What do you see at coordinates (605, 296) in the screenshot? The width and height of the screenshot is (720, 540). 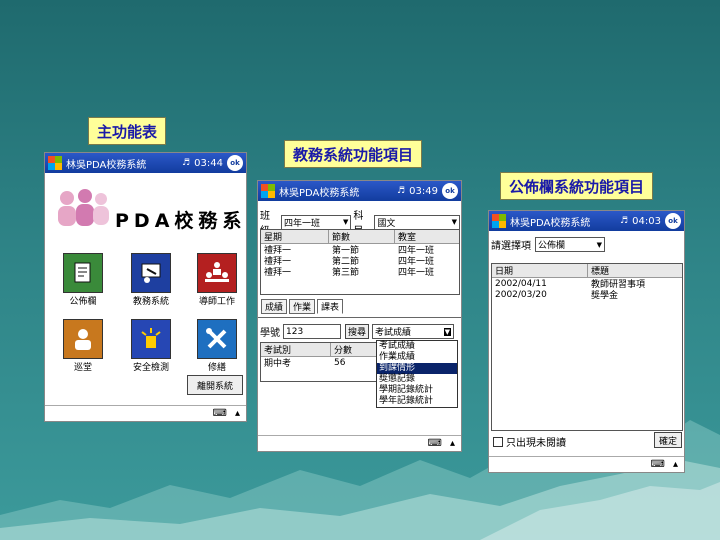 I see `cell: 獎學金` at bounding box center [605, 296].